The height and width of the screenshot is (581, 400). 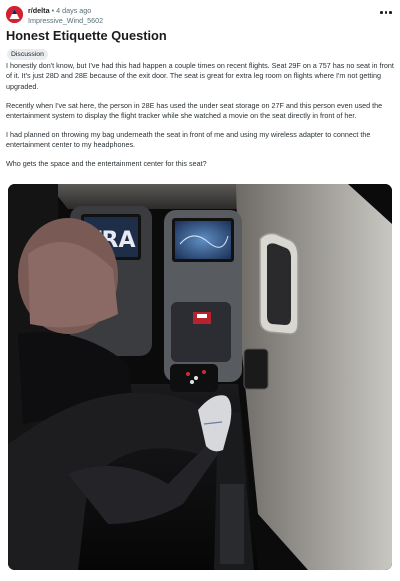 What do you see at coordinates (27, 54) in the screenshot?
I see `post-flair: Discussion` at bounding box center [27, 54].